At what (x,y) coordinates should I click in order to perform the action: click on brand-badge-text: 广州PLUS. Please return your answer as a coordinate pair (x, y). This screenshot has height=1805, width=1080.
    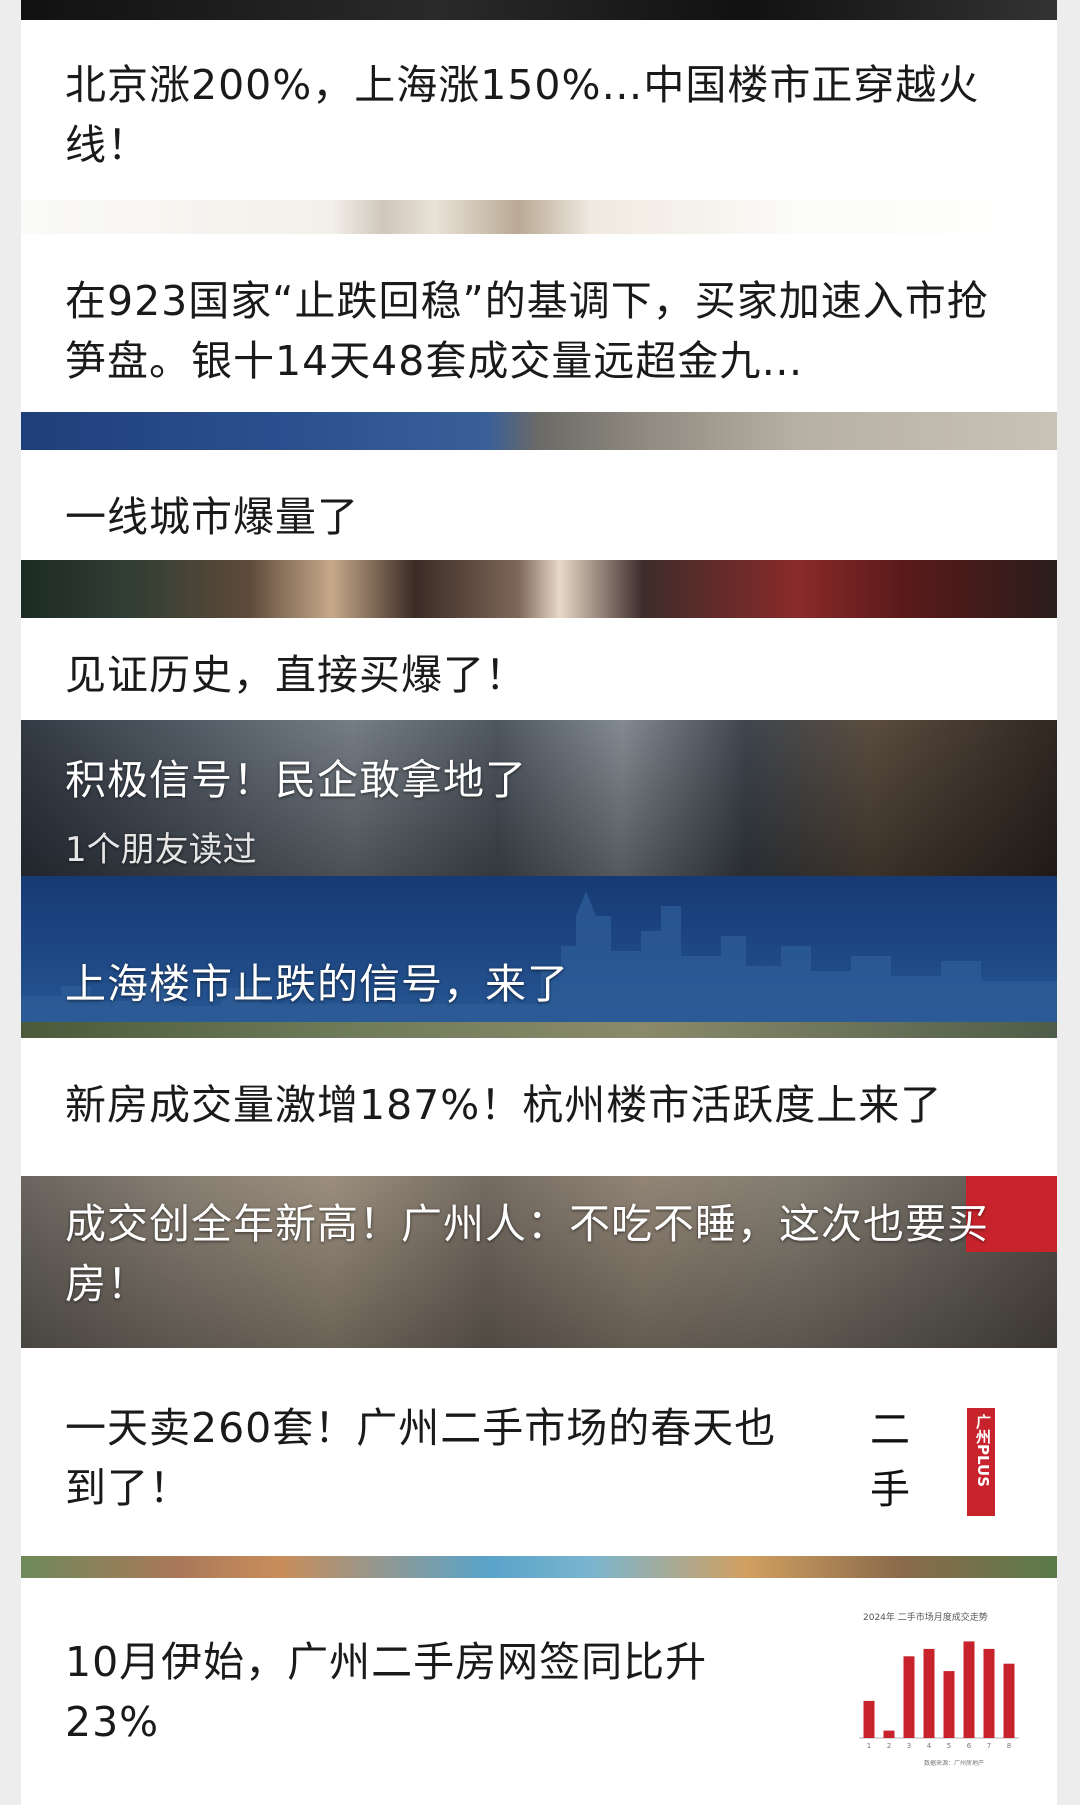
    Looking at the image, I should click on (983, 1451).